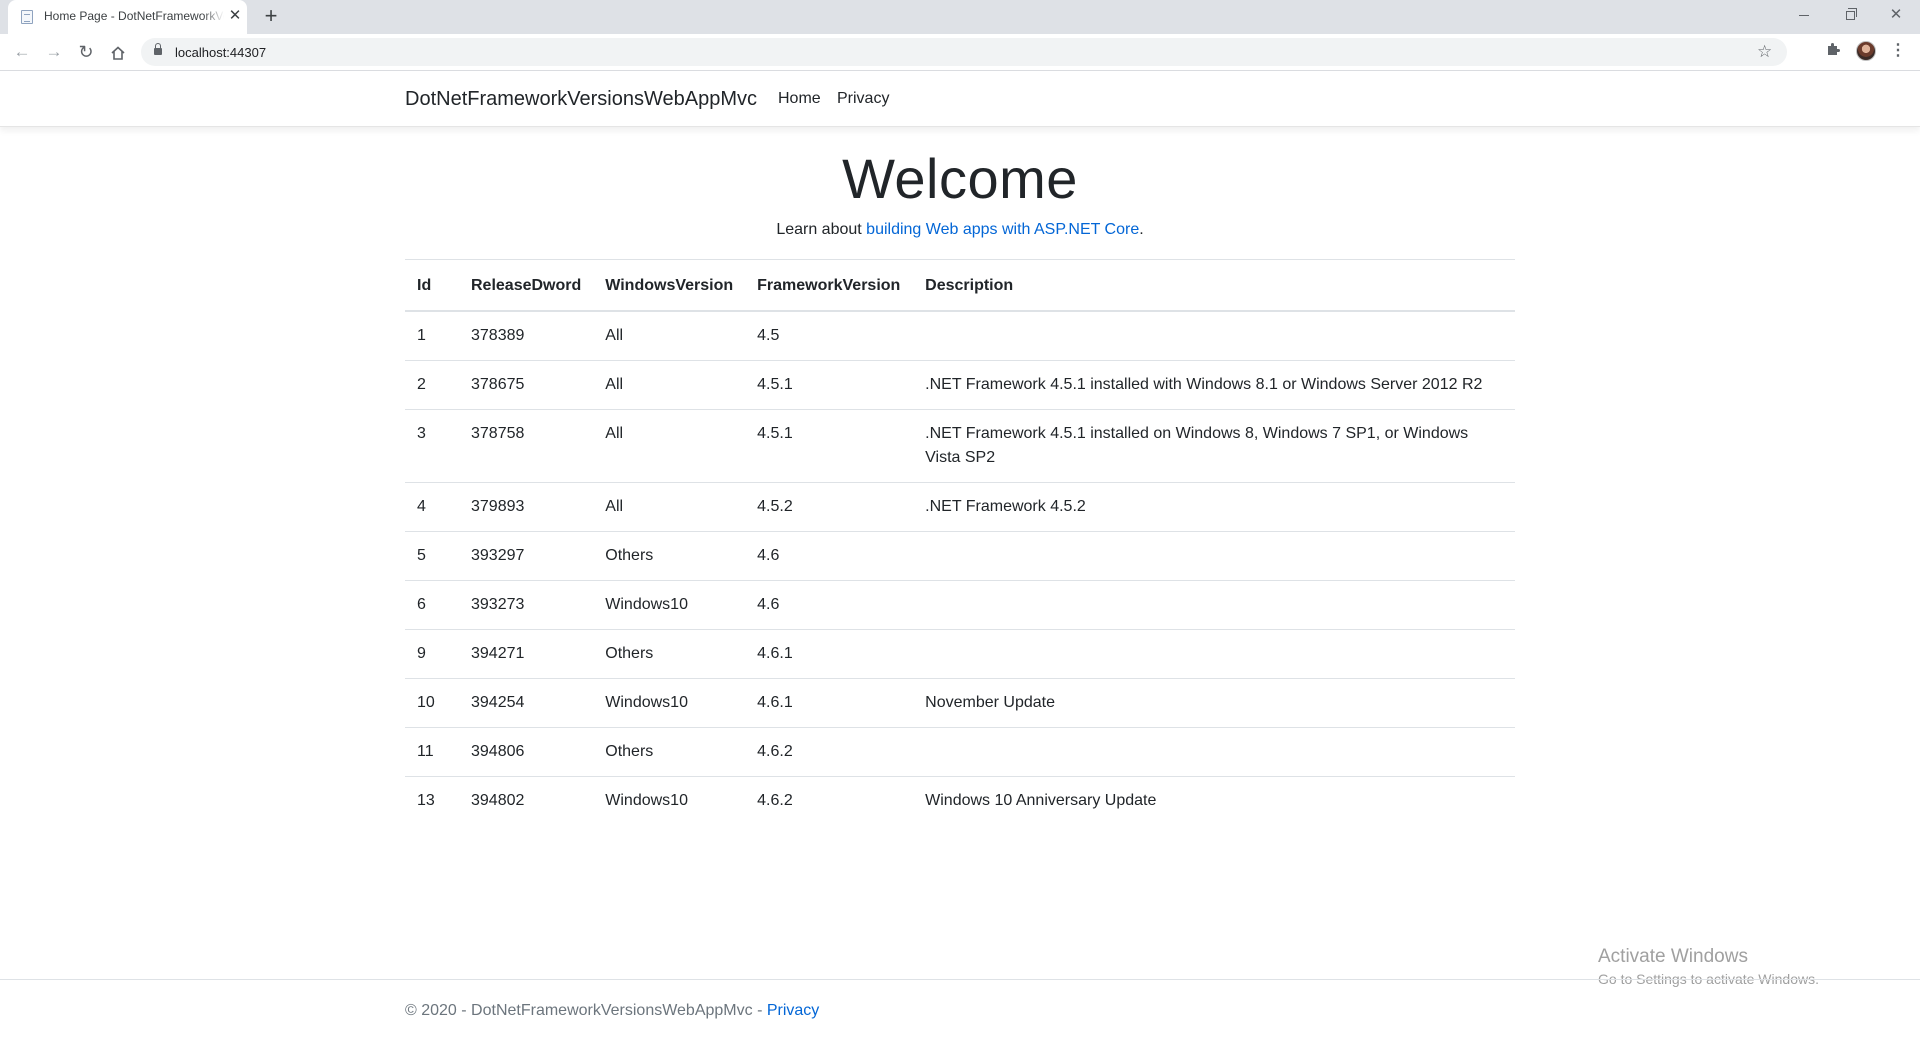 This screenshot has height=1041, width=1920. I want to click on cell-description: Windows 10 Anniversary Update, so click(1214, 800).